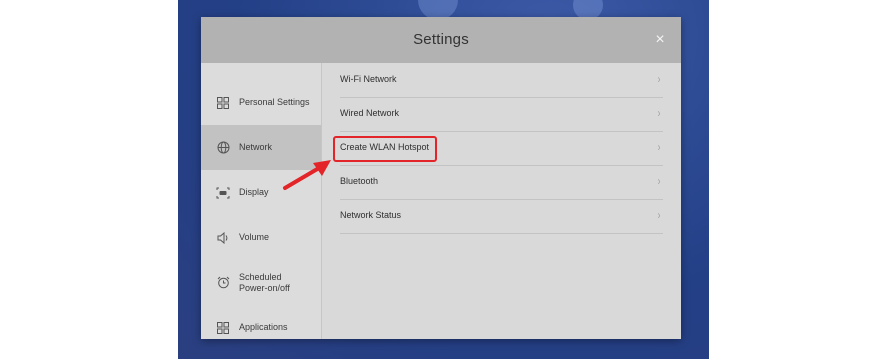  What do you see at coordinates (370, 113) in the screenshot?
I see `list-item-label: Wired Network` at bounding box center [370, 113].